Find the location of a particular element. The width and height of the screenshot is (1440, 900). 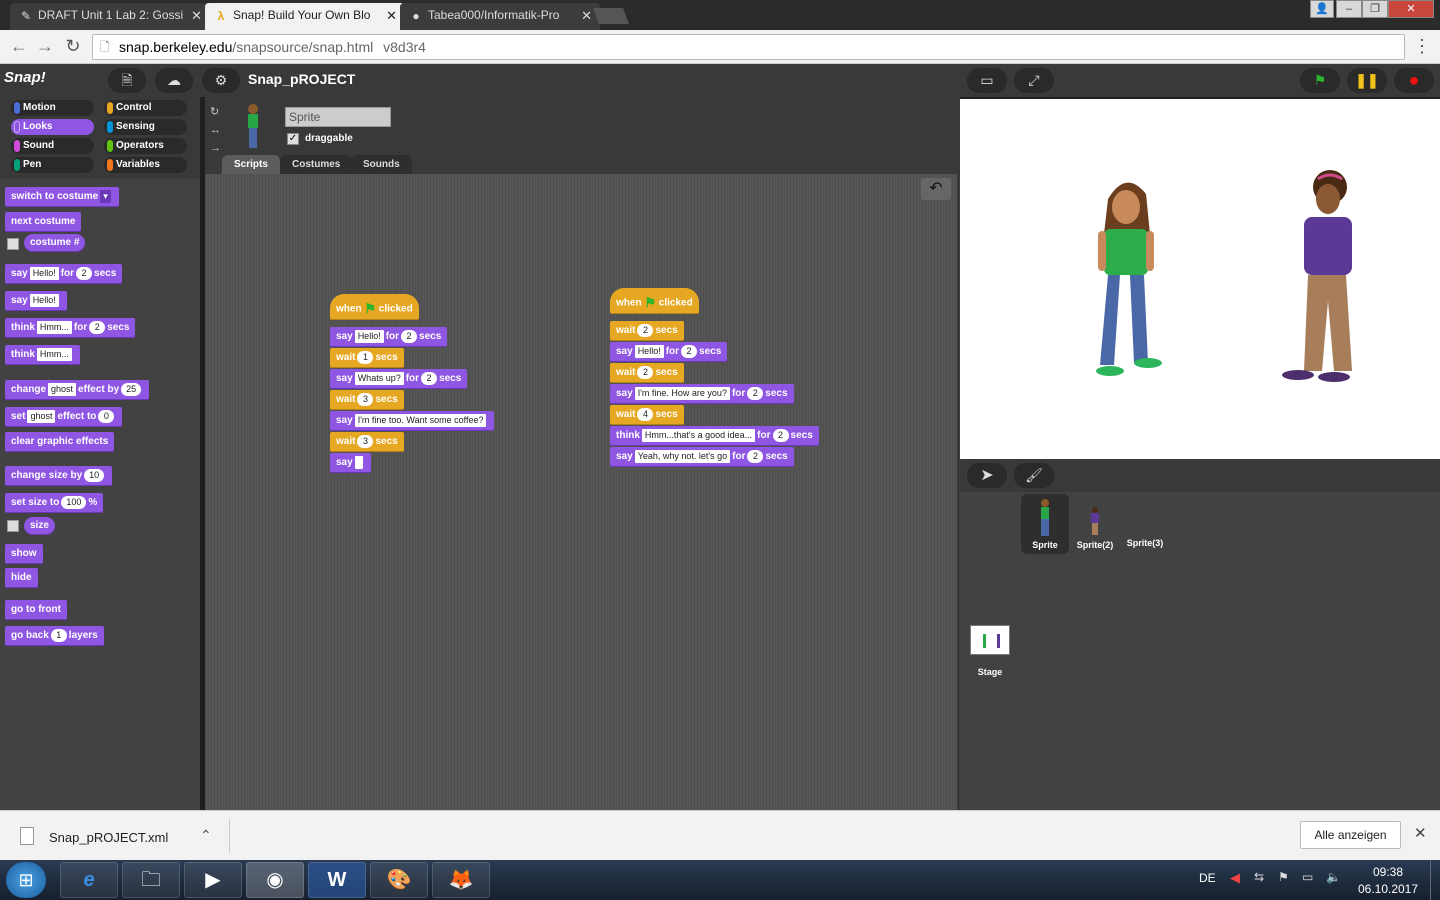

back-icon: ← is located at coordinates (19, 46).